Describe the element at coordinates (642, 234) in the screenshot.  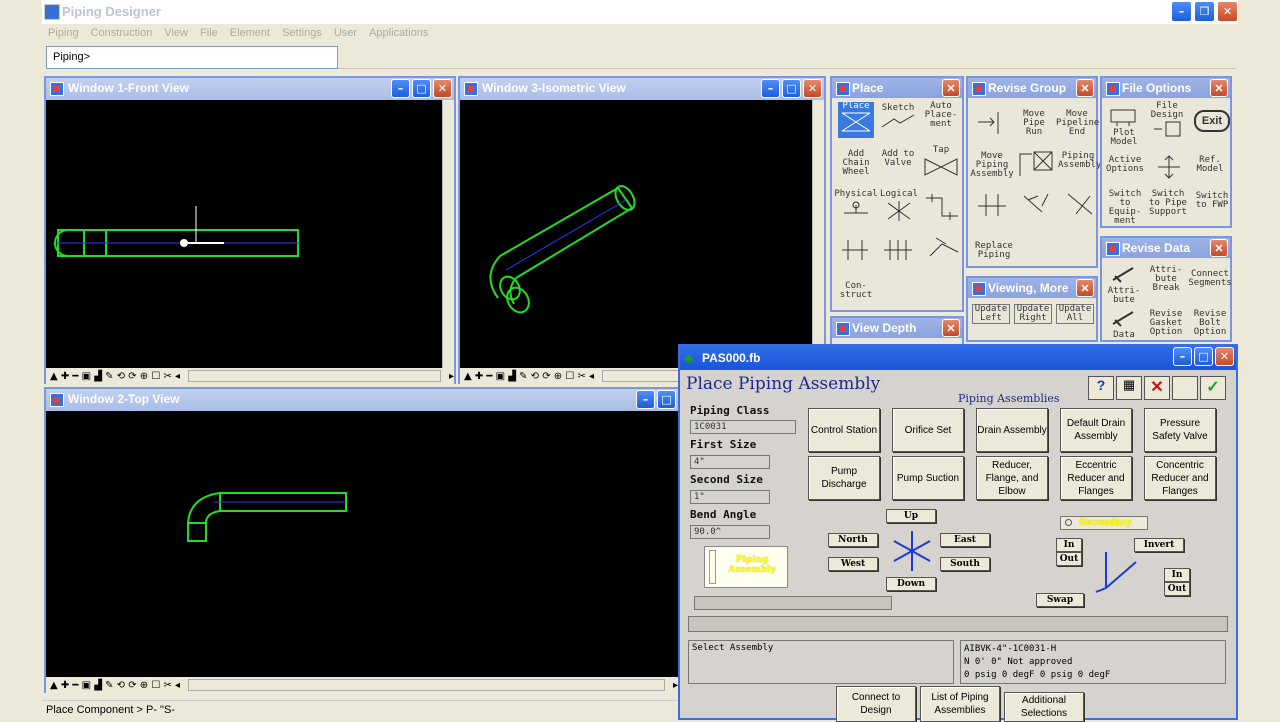
I see `iso-view-canvas` at that location.